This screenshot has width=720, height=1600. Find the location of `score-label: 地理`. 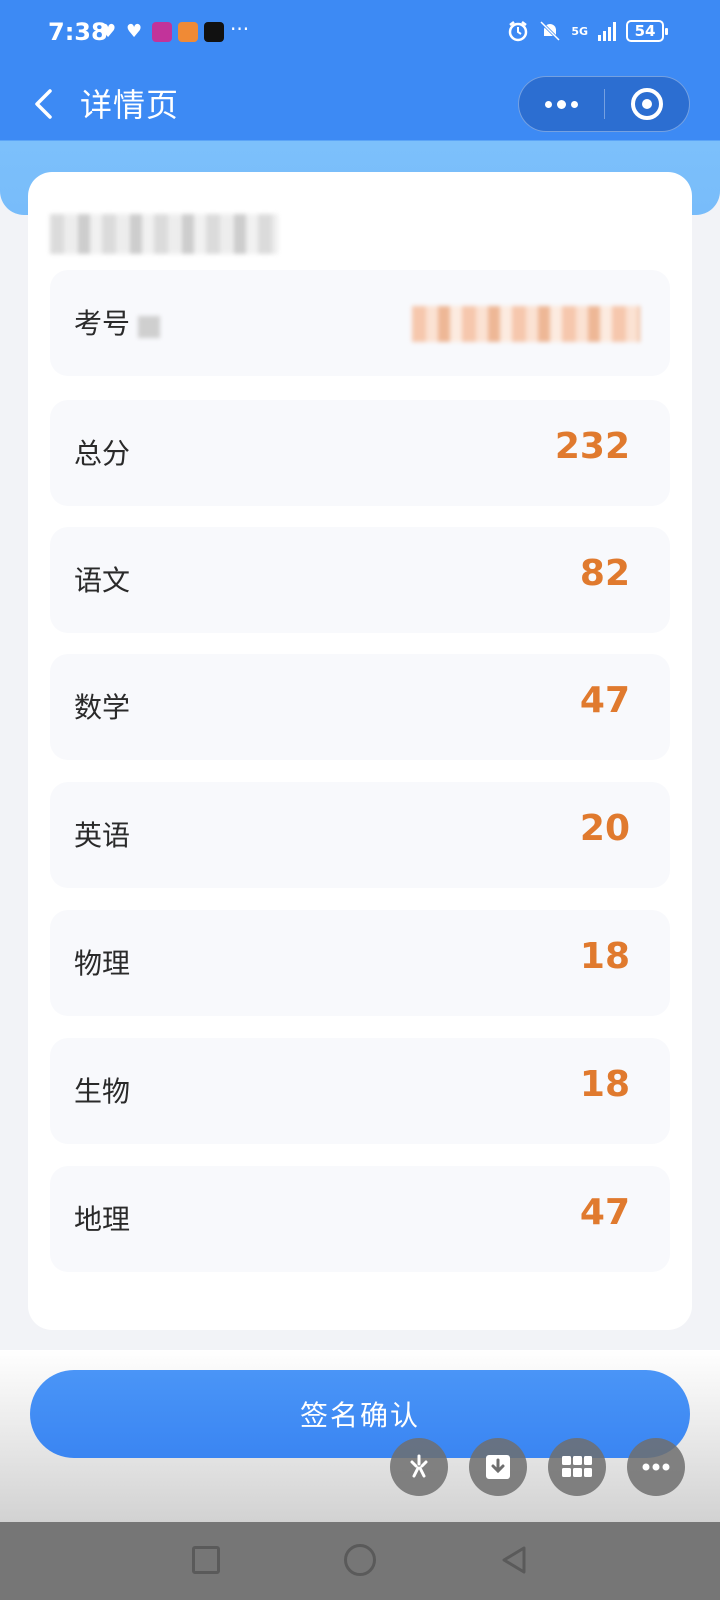

score-label: 地理 is located at coordinates (102, 1219).